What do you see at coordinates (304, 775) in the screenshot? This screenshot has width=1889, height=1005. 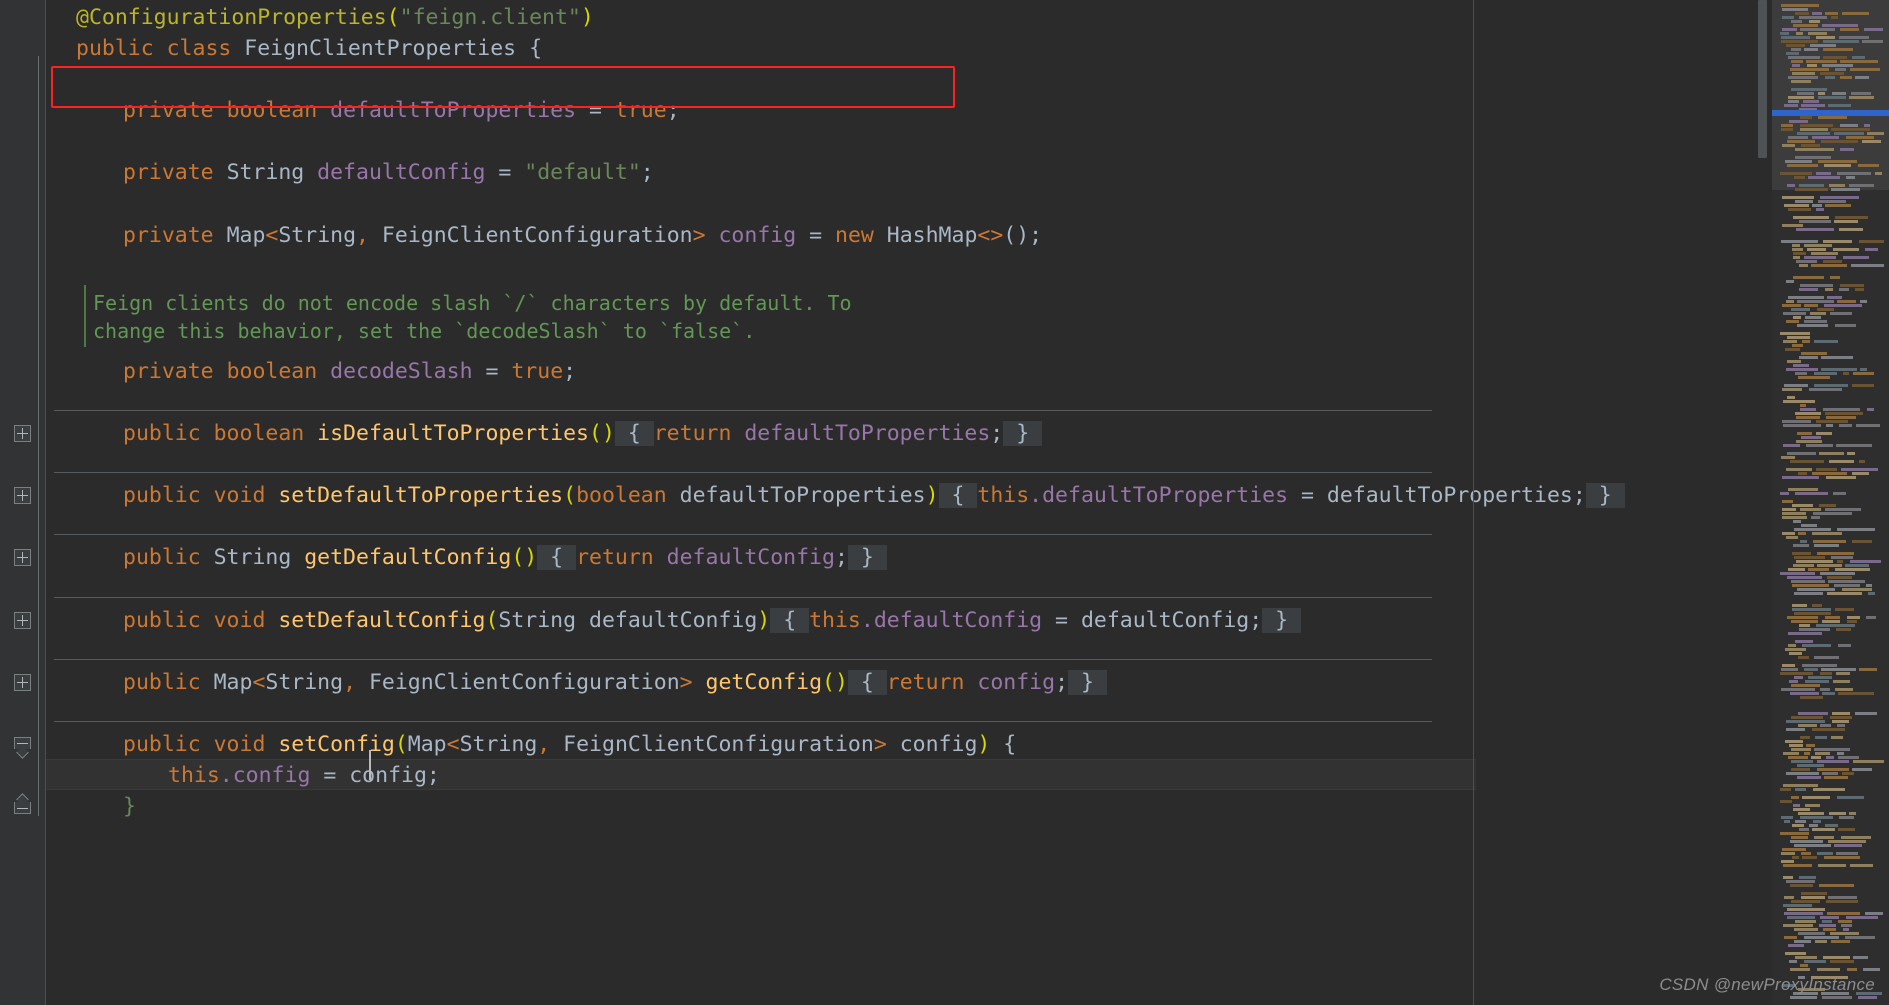 I see `code-line-19-current: this.config = config;` at bounding box center [304, 775].